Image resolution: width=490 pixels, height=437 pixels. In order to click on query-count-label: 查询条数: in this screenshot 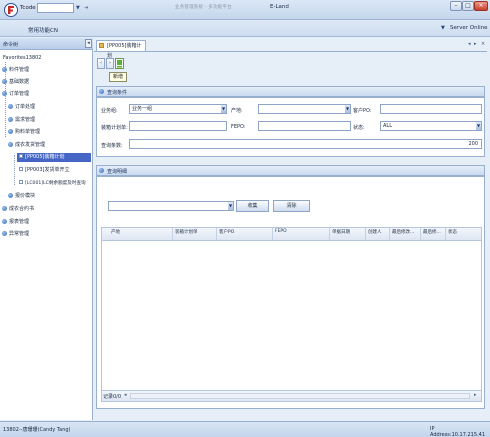, I will do `click(112, 146)`.